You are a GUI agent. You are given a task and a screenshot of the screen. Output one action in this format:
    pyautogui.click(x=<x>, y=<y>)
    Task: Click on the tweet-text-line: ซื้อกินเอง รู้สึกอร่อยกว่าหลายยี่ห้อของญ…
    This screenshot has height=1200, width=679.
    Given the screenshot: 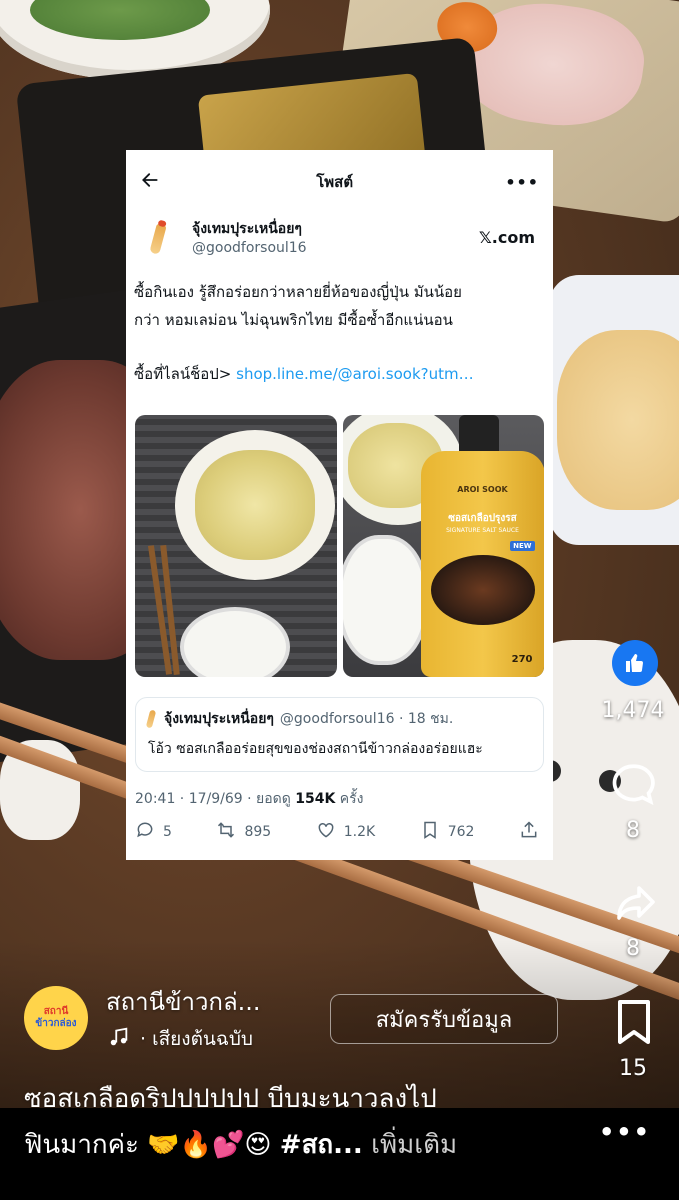 What is the action you would take?
    pyautogui.click(x=298, y=292)
    